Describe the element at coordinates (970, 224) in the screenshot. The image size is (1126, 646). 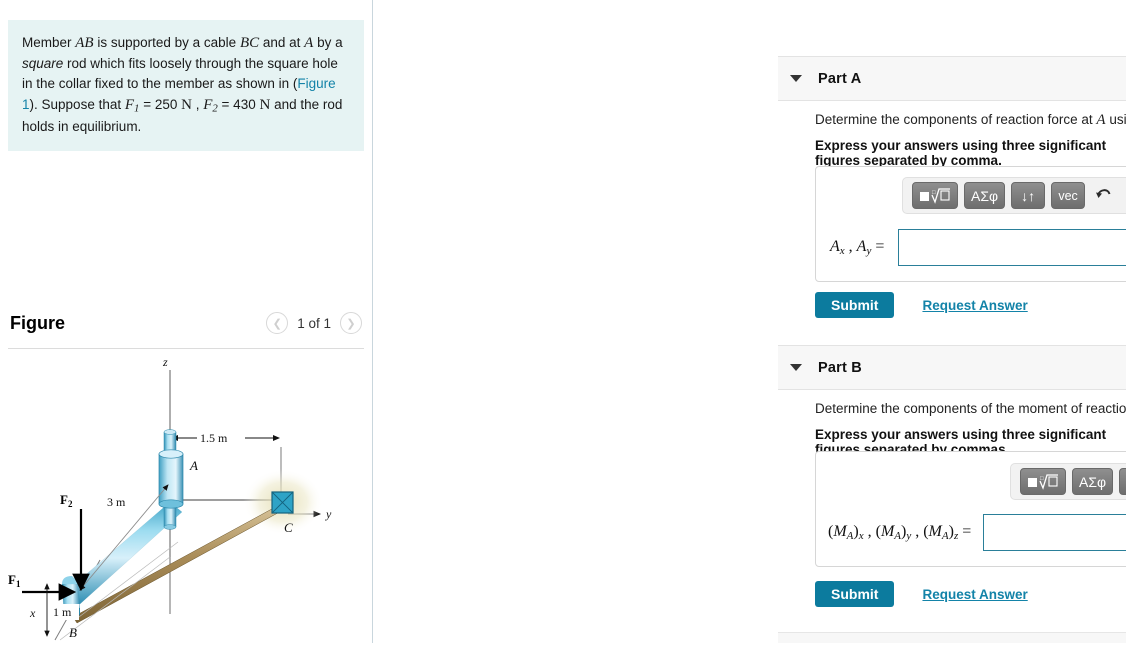
I see `part-a-answer-box: □ ΑΣφ ↓↑ vec Ax , Ay =` at that location.